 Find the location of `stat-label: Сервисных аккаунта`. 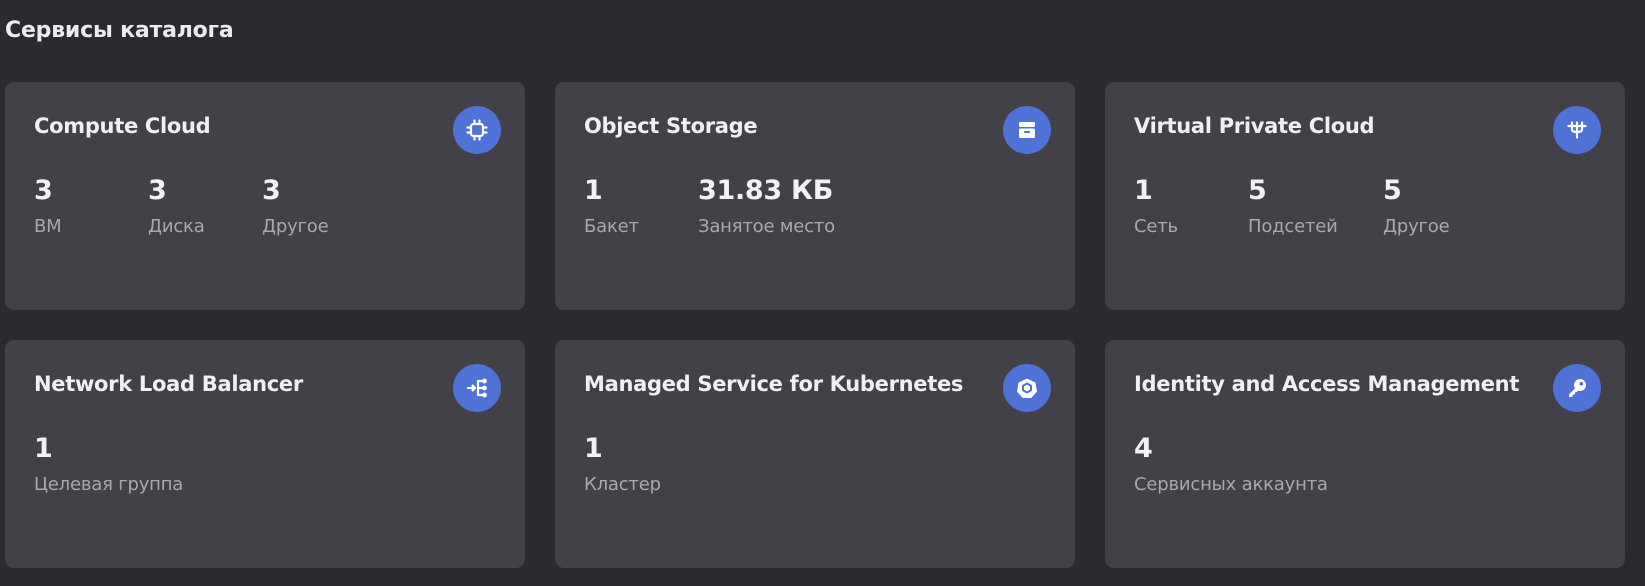

stat-label: Сервисных аккаунта is located at coordinates (1231, 484).